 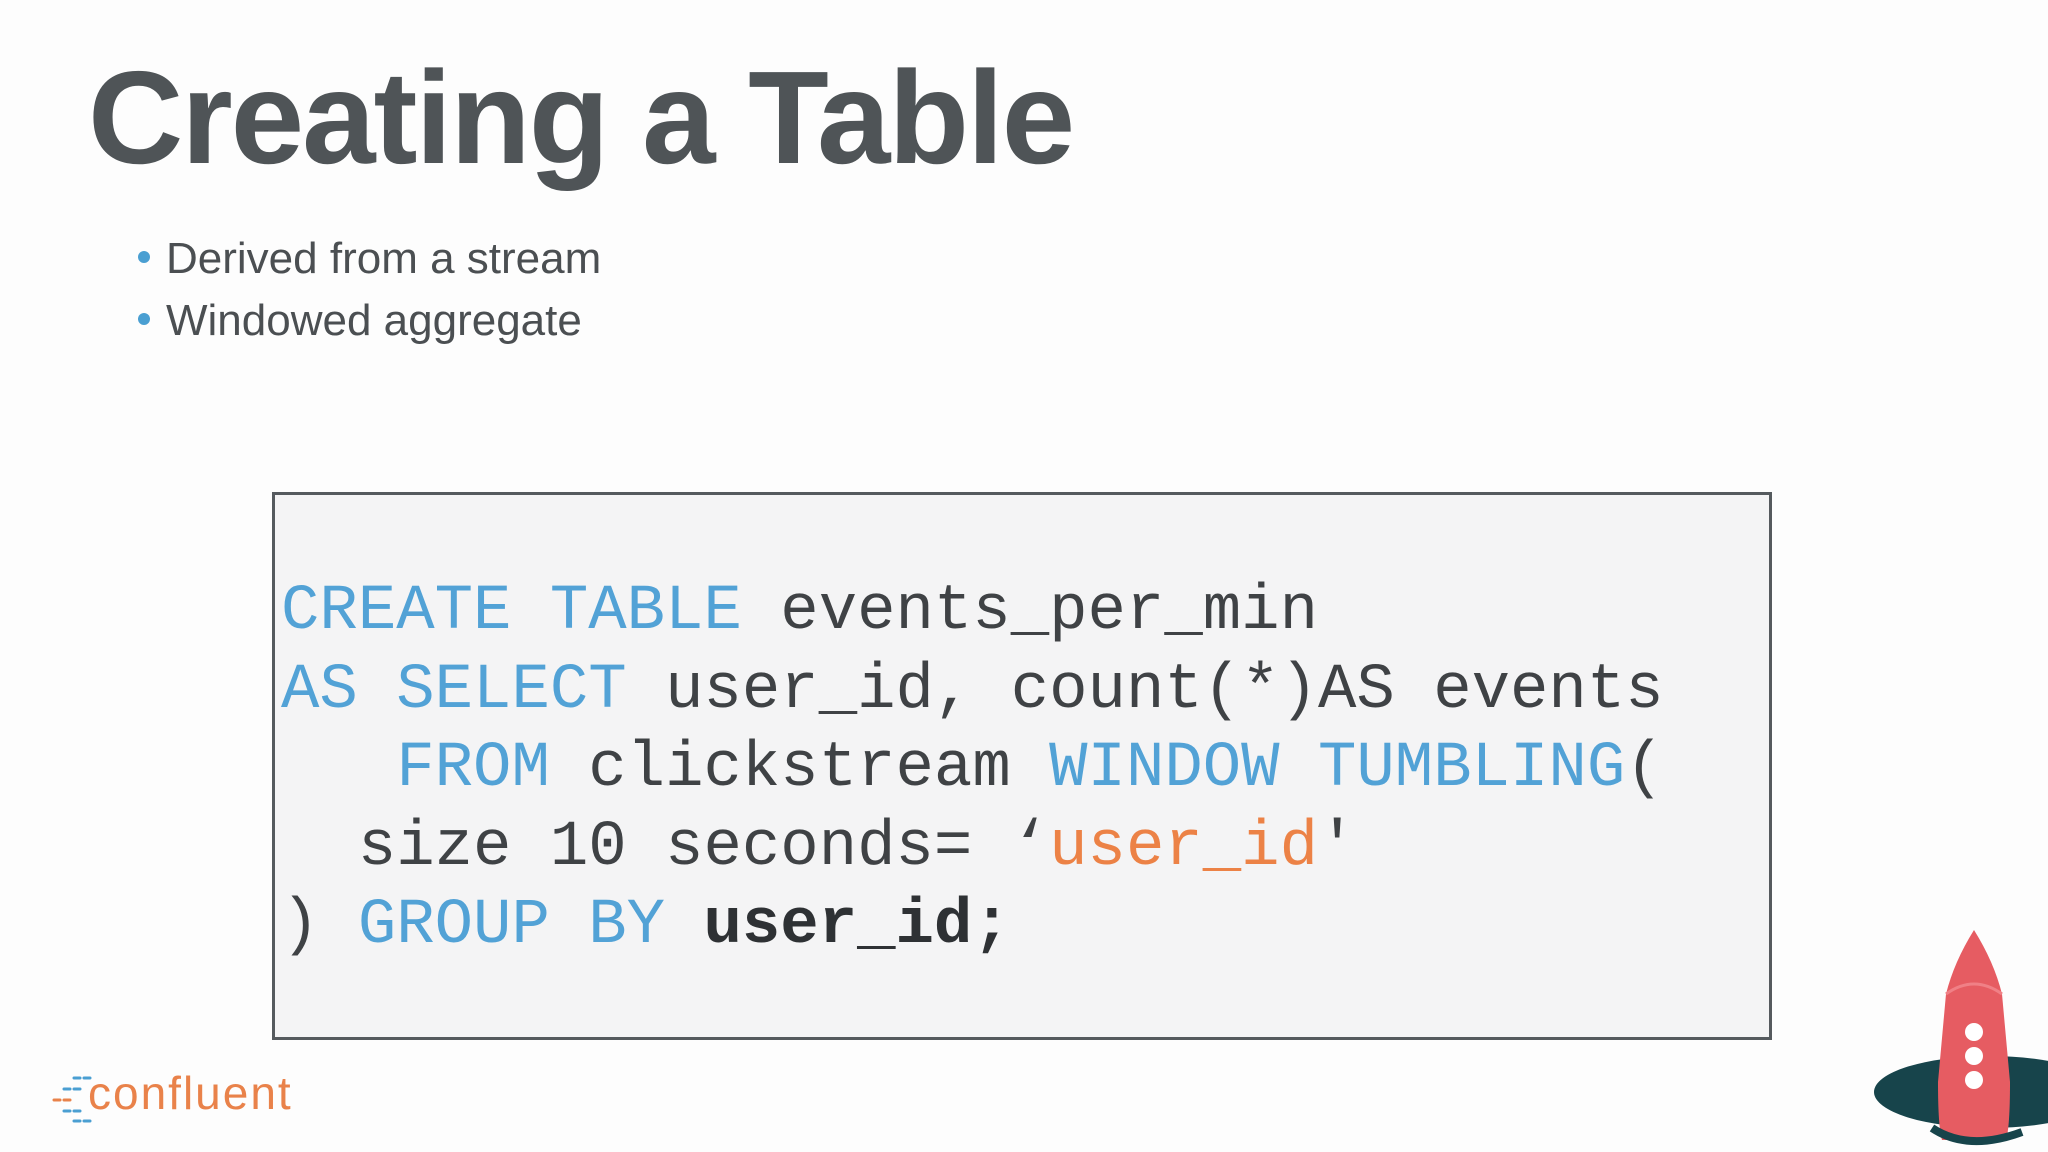 What do you see at coordinates (799, 769) in the screenshot?
I see `code-identifier: clickstream` at bounding box center [799, 769].